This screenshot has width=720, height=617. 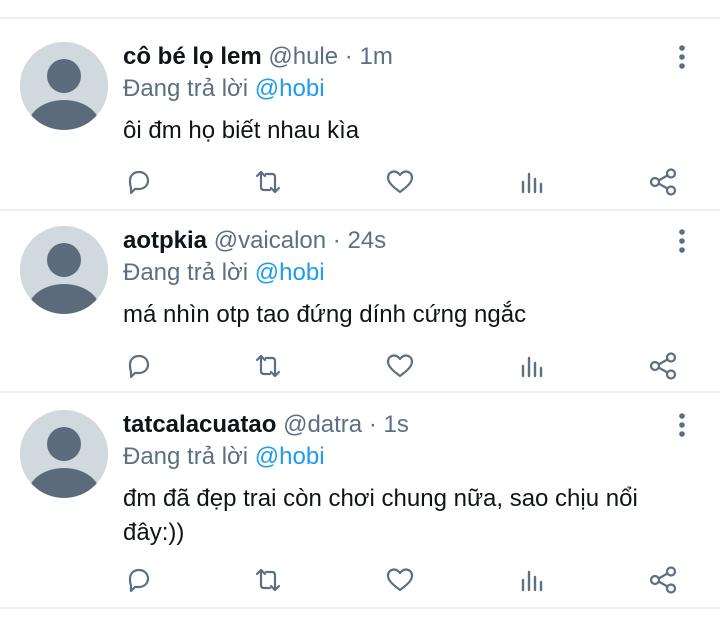 I want to click on display-name: tatcalacuatao, so click(x=199, y=424).